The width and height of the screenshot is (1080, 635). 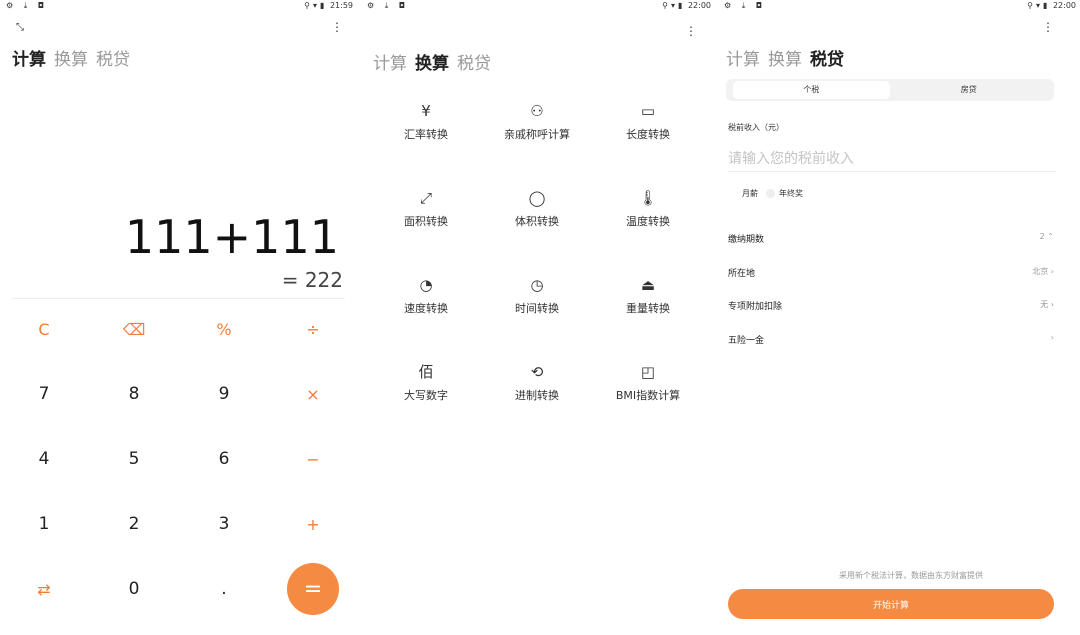 What do you see at coordinates (134, 589) in the screenshot?
I see `digit-0-button: 0` at bounding box center [134, 589].